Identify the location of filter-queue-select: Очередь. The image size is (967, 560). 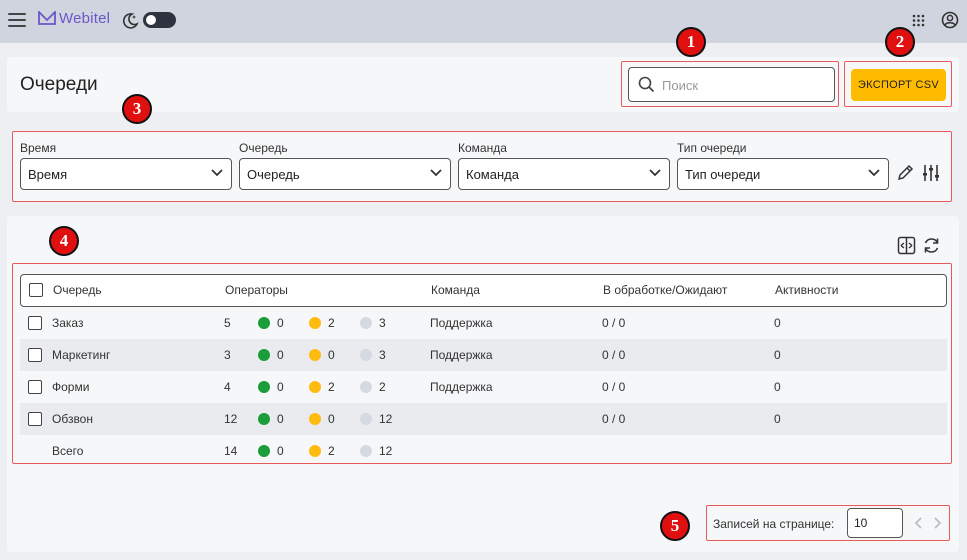
(345, 174).